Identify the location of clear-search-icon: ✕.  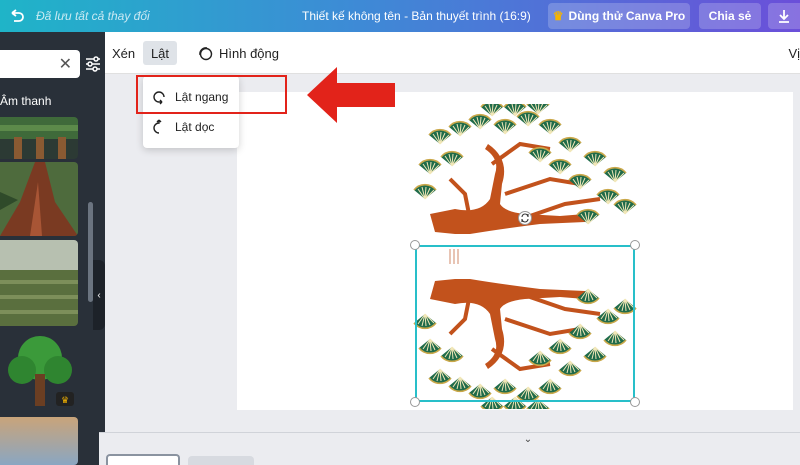
(65, 64).